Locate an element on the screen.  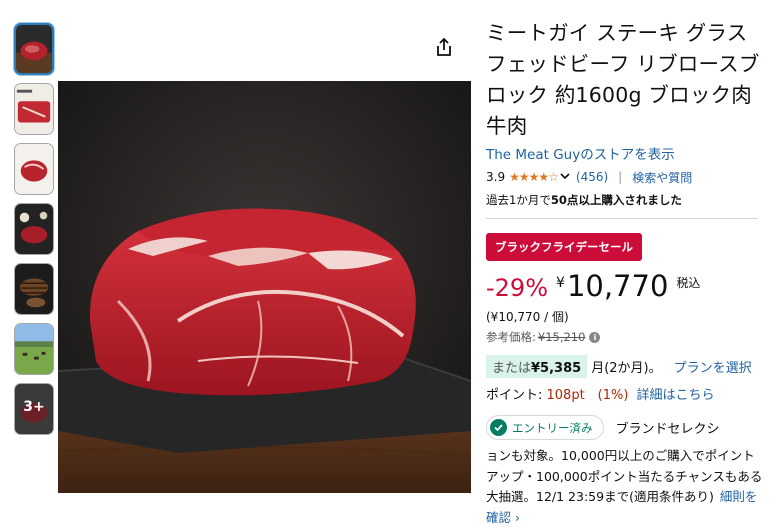
installment-suffix: 月(2か月)。 is located at coordinates (626, 368).